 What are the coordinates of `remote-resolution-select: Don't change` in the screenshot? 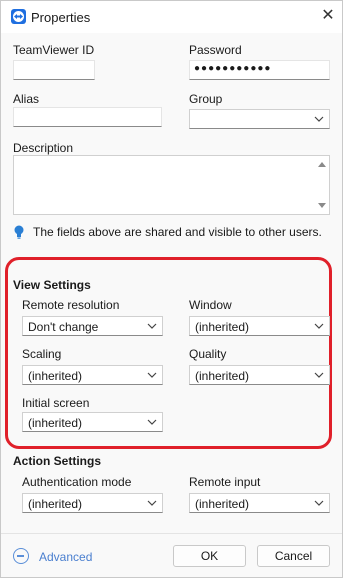 It's located at (92, 326).